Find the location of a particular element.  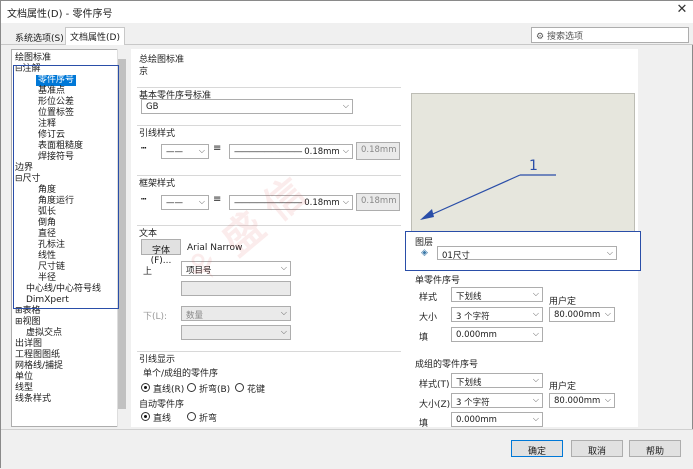

group-style-select: 下划线 ⌵ is located at coordinates (497, 380).